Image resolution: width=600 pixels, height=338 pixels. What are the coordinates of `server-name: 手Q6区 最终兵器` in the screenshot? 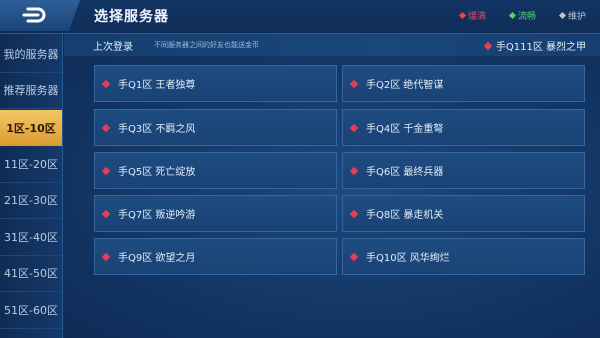 It's located at (405, 172).